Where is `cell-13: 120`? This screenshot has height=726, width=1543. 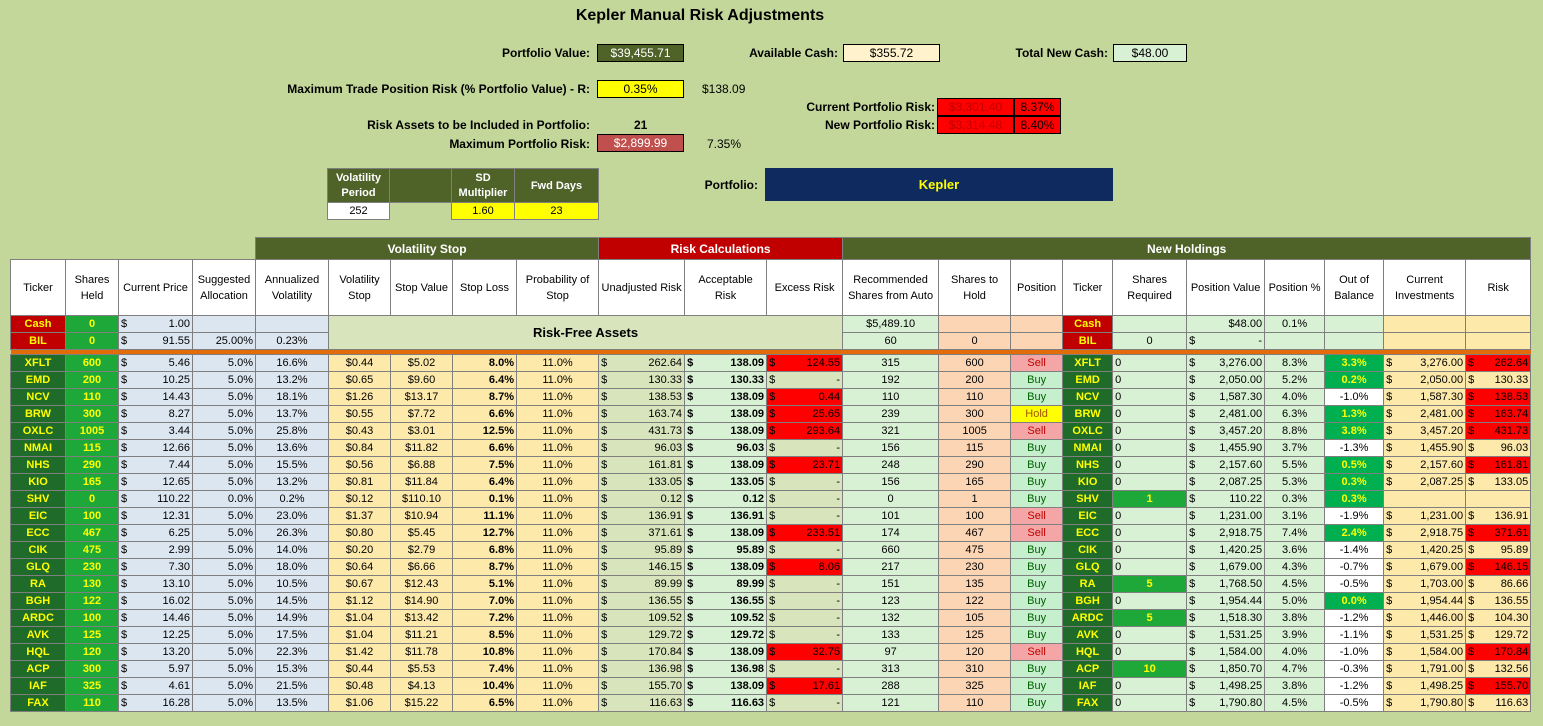 cell-13: 120 is located at coordinates (975, 652).